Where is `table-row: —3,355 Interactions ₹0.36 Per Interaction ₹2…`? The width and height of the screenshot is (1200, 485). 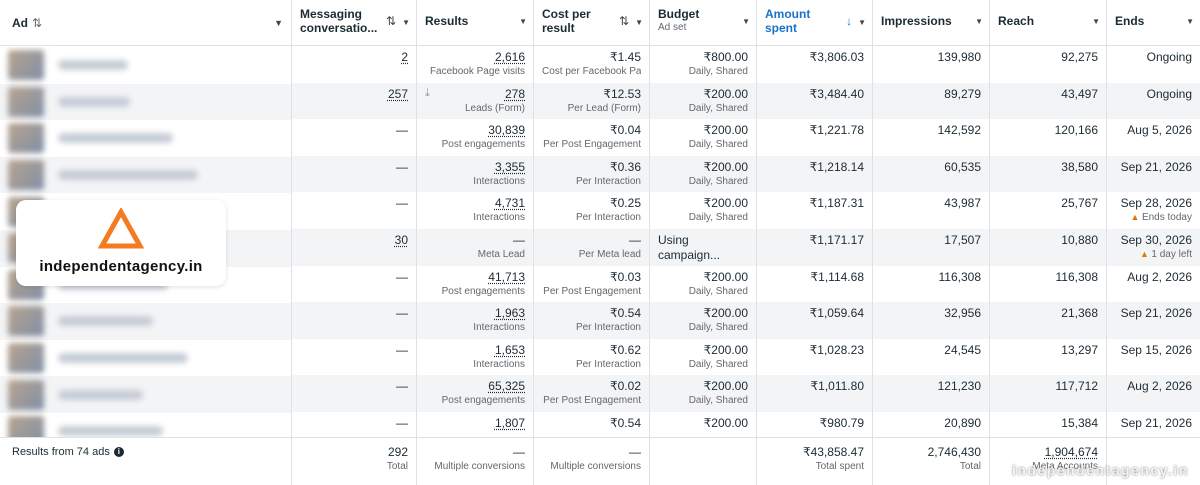 table-row: —3,355 Interactions ₹0.36 Per Interaction ₹2… is located at coordinates (746, 174).